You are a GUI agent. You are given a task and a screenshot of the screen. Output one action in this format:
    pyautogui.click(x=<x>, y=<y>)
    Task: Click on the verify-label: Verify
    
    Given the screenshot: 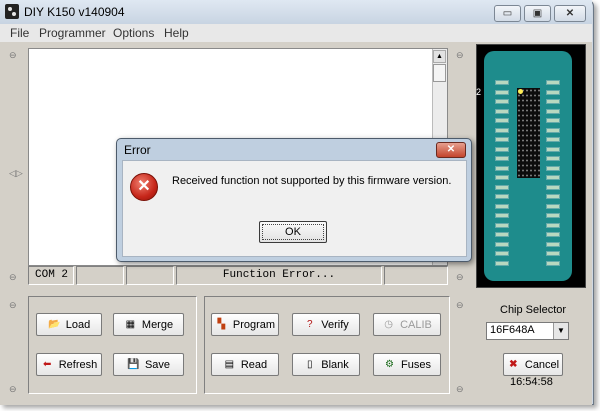 What is the action you would take?
    pyautogui.click(x=335, y=324)
    